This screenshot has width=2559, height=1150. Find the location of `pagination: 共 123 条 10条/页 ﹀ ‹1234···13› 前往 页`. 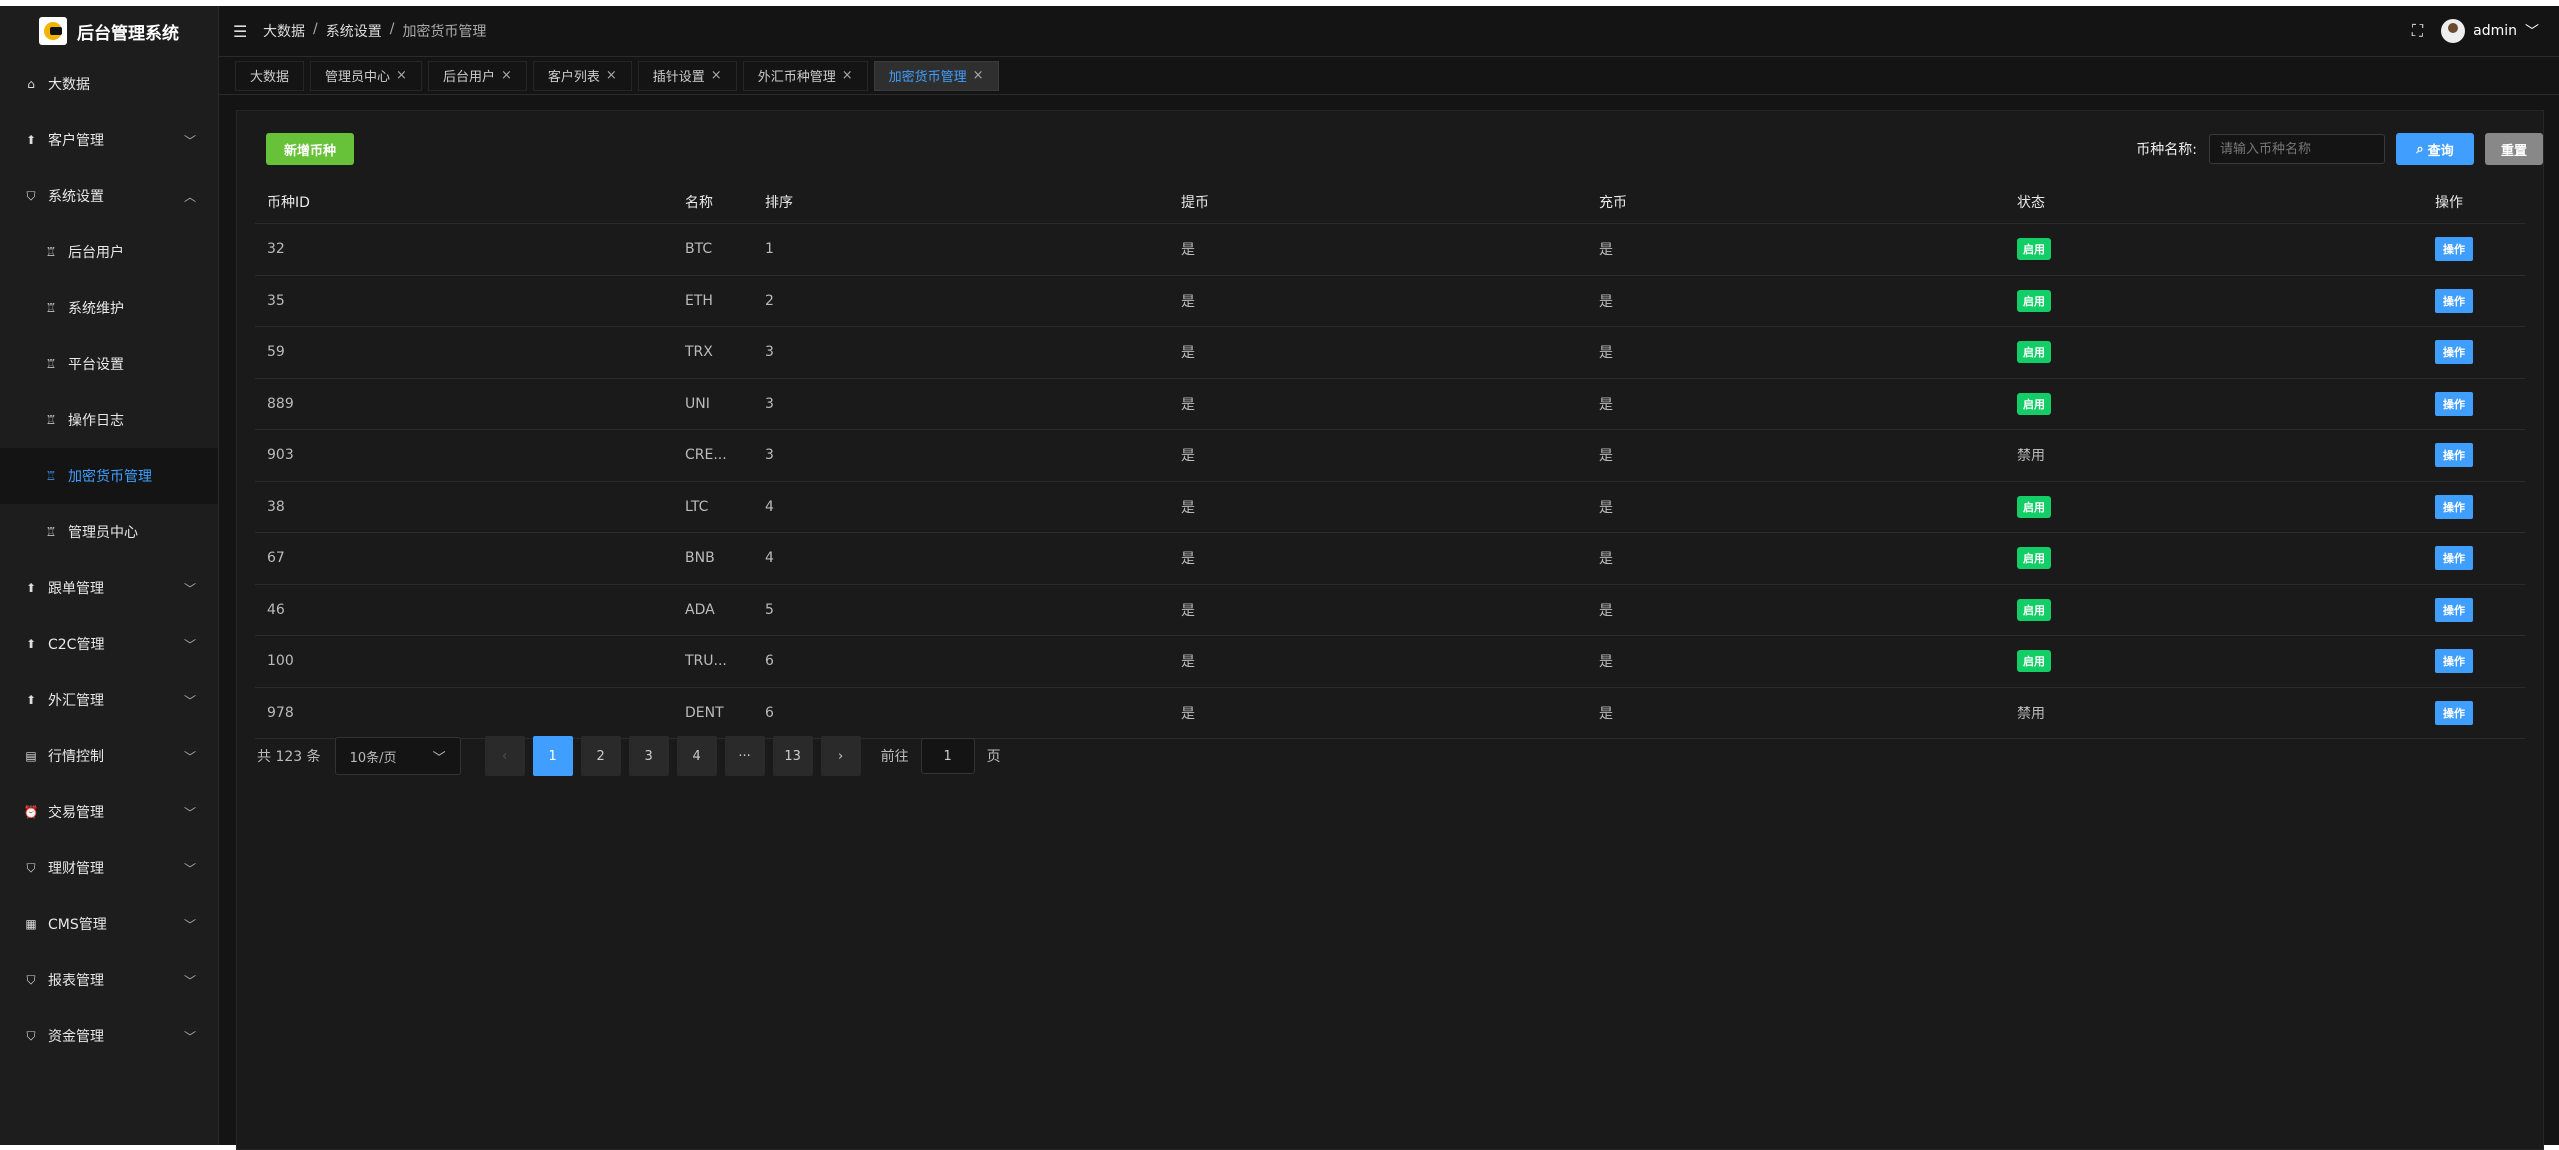

pagination: 共 123 条 10条/页 ﹀ ‹1234···13› 前往 页 is located at coordinates (629, 756).